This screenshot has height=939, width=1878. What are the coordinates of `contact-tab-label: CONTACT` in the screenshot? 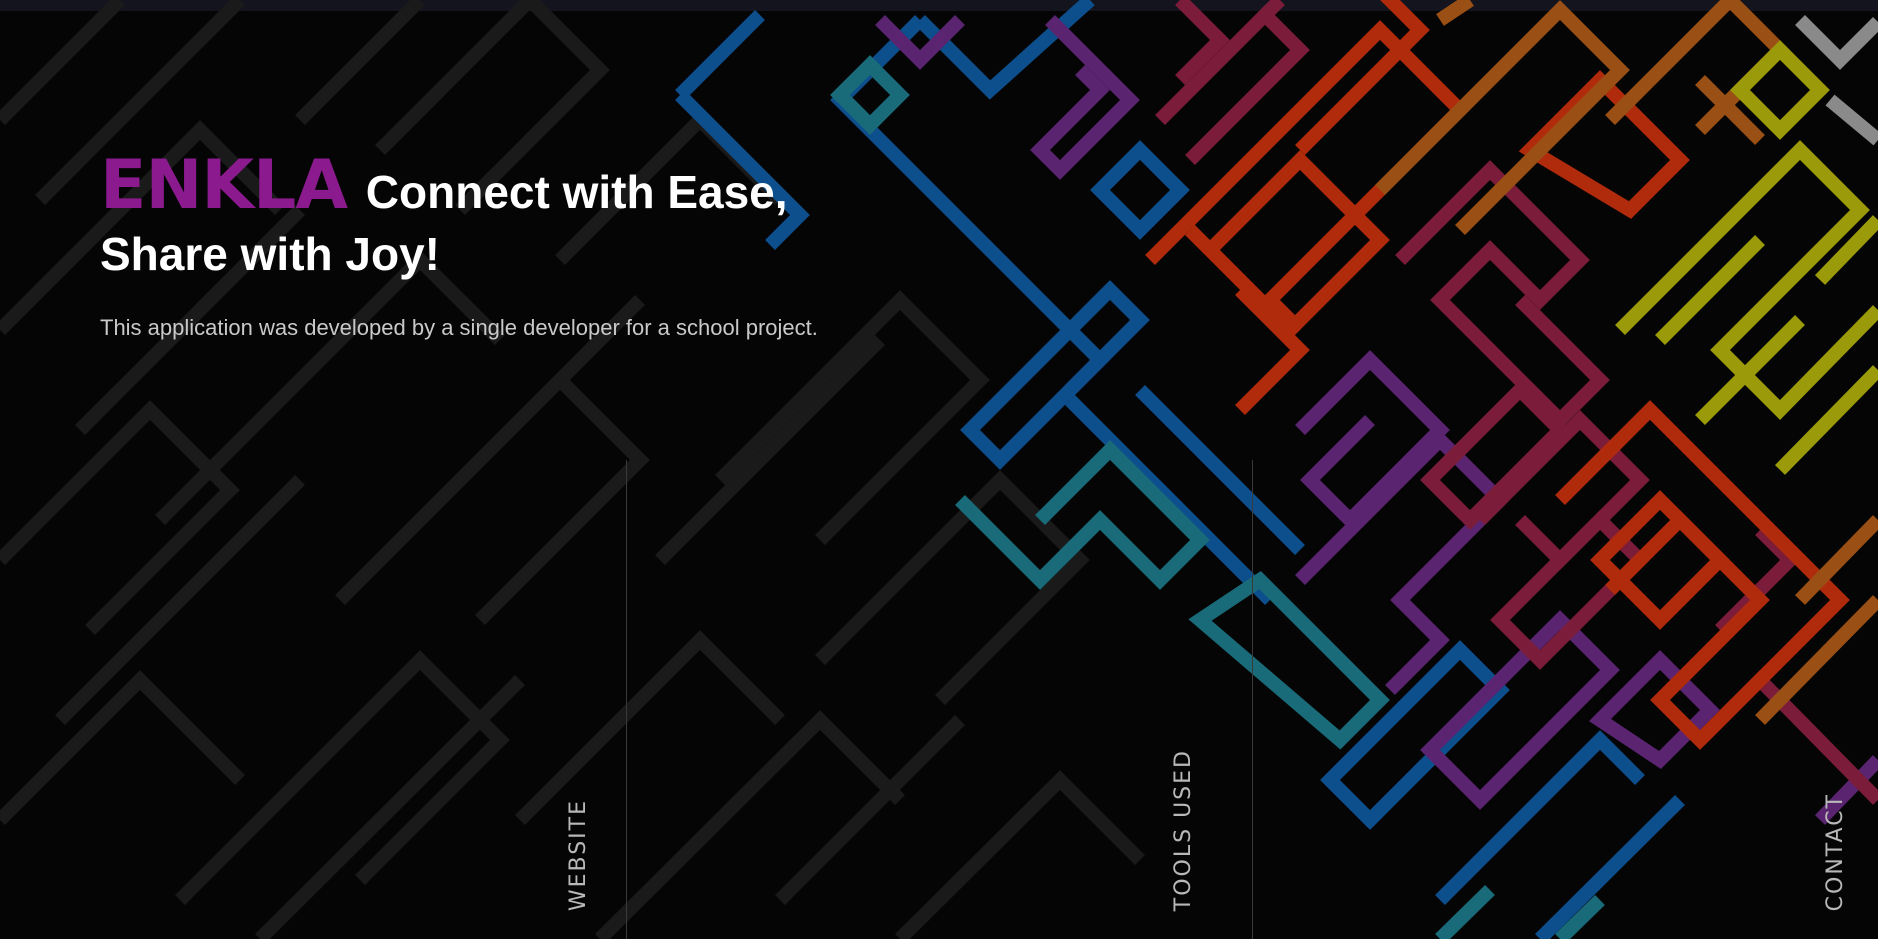 It's located at (1835, 851).